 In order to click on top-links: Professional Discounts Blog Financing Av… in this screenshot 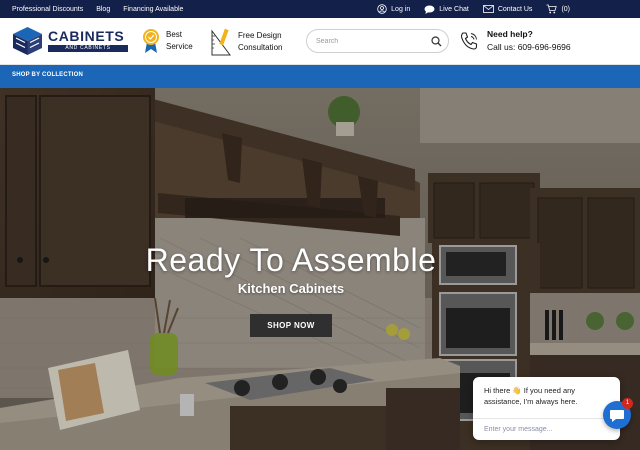, I will do `click(91, 9)`.